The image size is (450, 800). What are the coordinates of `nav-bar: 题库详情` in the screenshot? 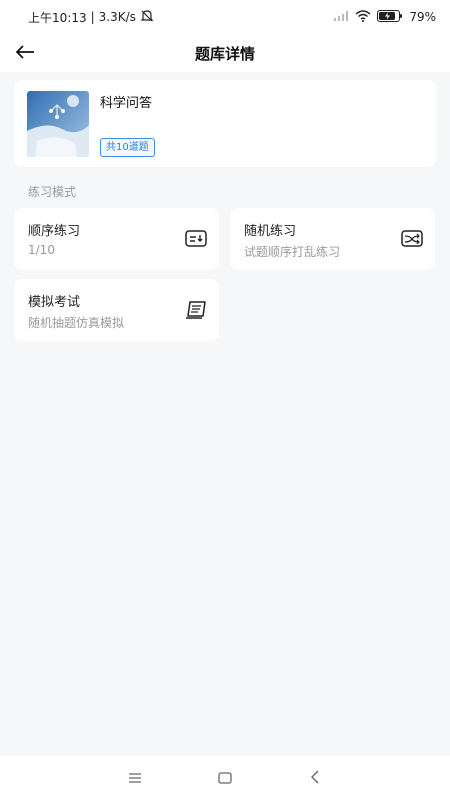 It's located at (225, 53).